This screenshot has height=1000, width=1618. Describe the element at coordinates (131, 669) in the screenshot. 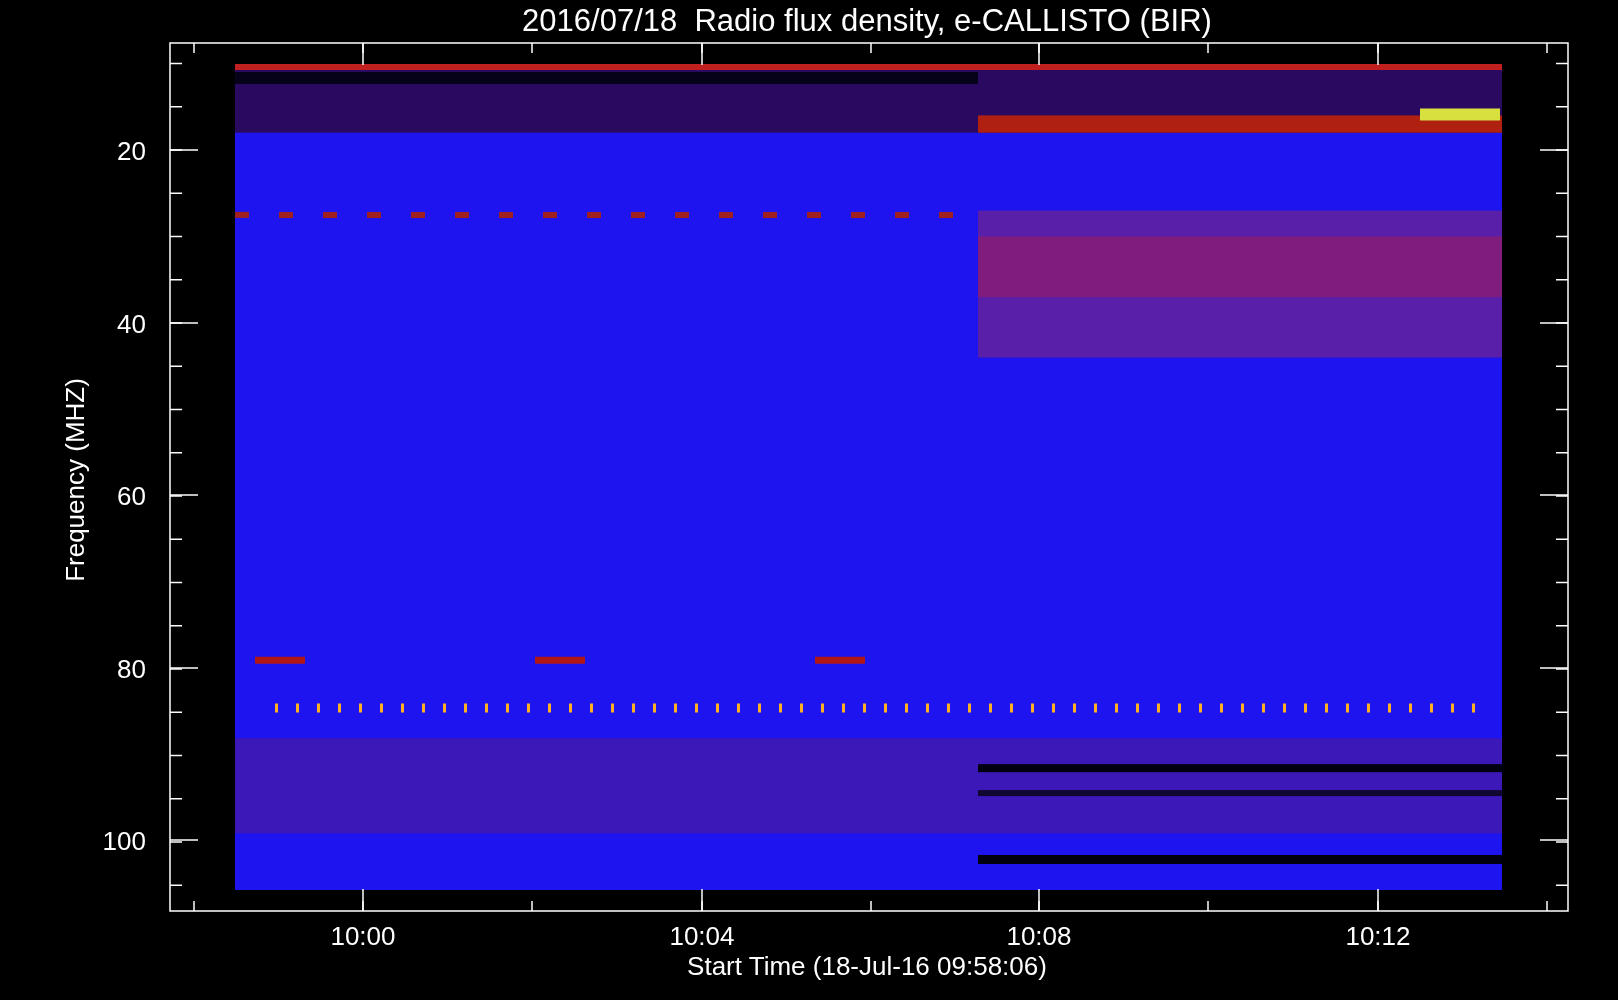

I see `y-tick-label: 80` at that location.